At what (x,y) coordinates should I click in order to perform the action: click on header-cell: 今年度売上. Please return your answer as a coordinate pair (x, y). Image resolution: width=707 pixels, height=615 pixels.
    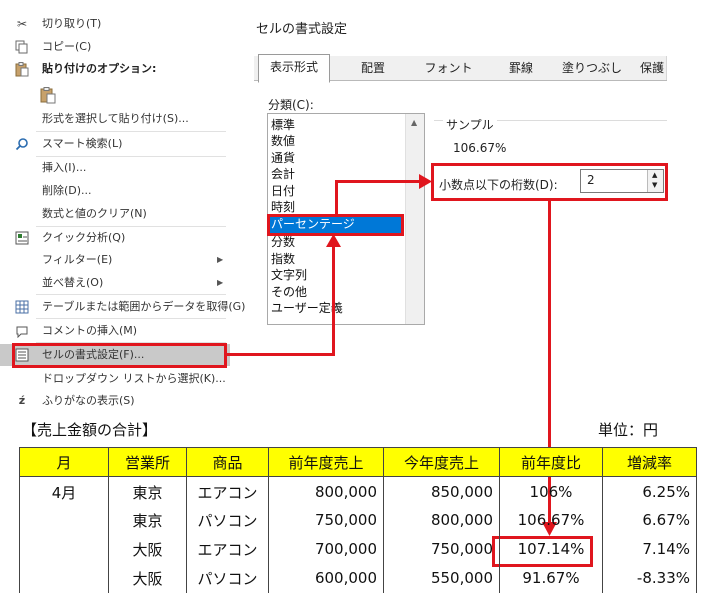
    Looking at the image, I should click on (441, 462).